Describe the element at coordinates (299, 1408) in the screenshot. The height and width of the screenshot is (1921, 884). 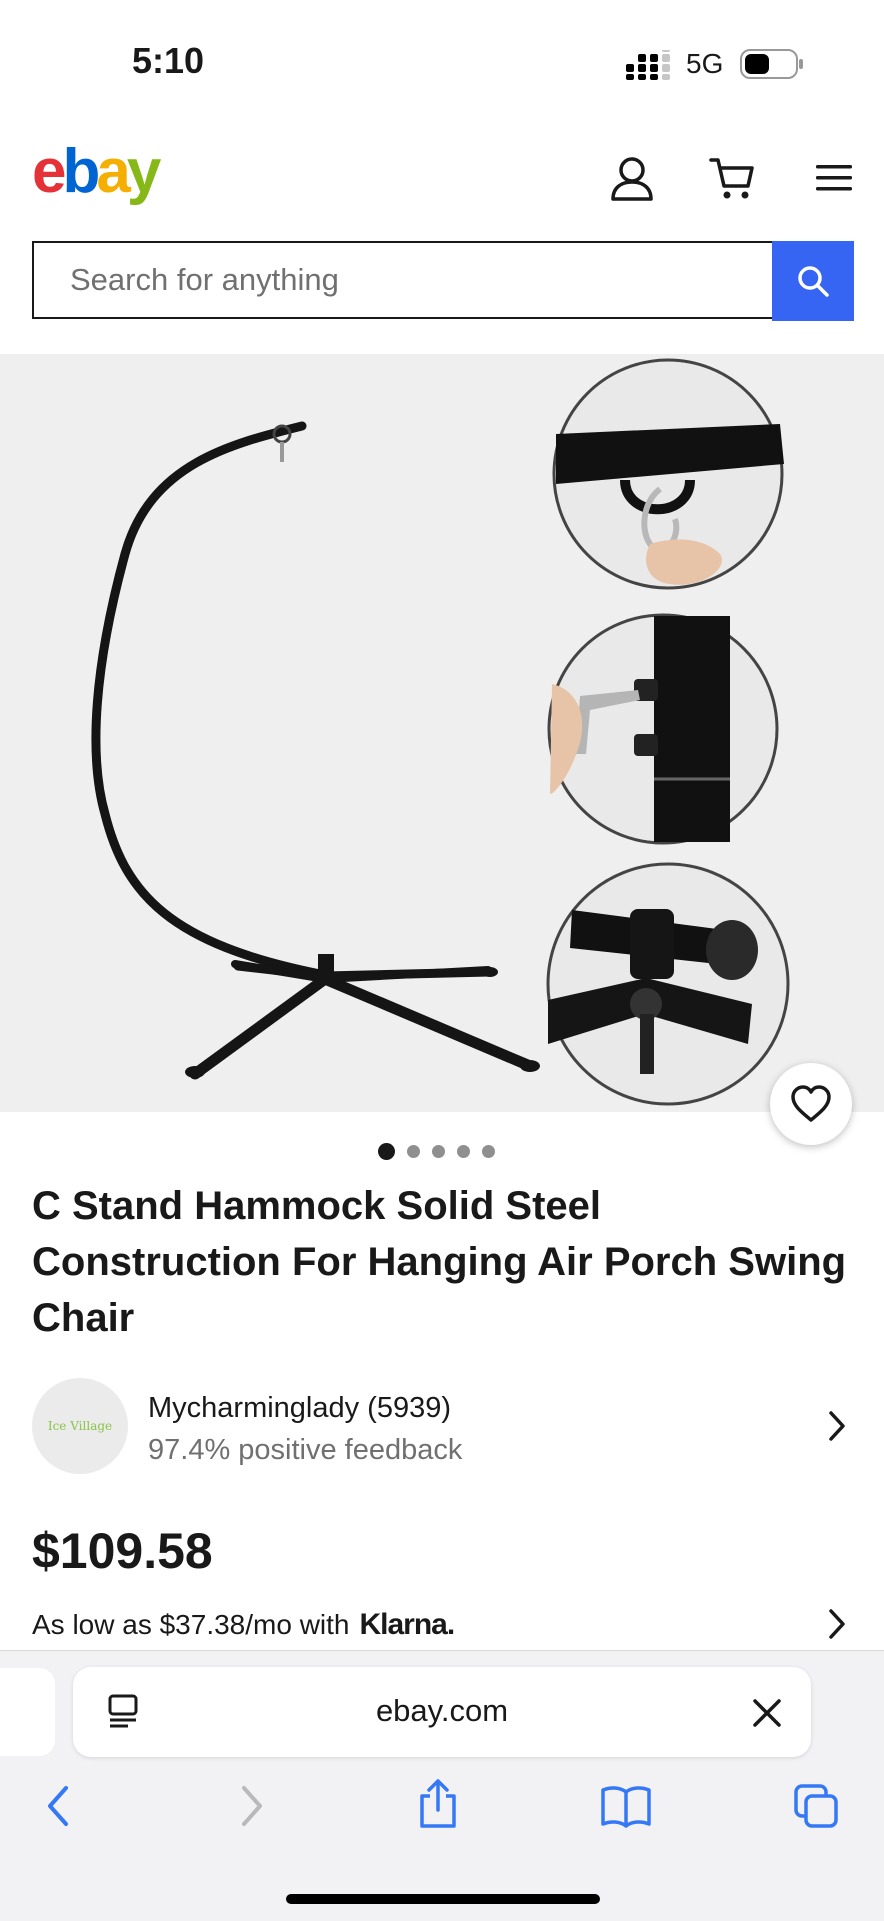
I see `seller-name: Mycharminglady (5939)` at that location.